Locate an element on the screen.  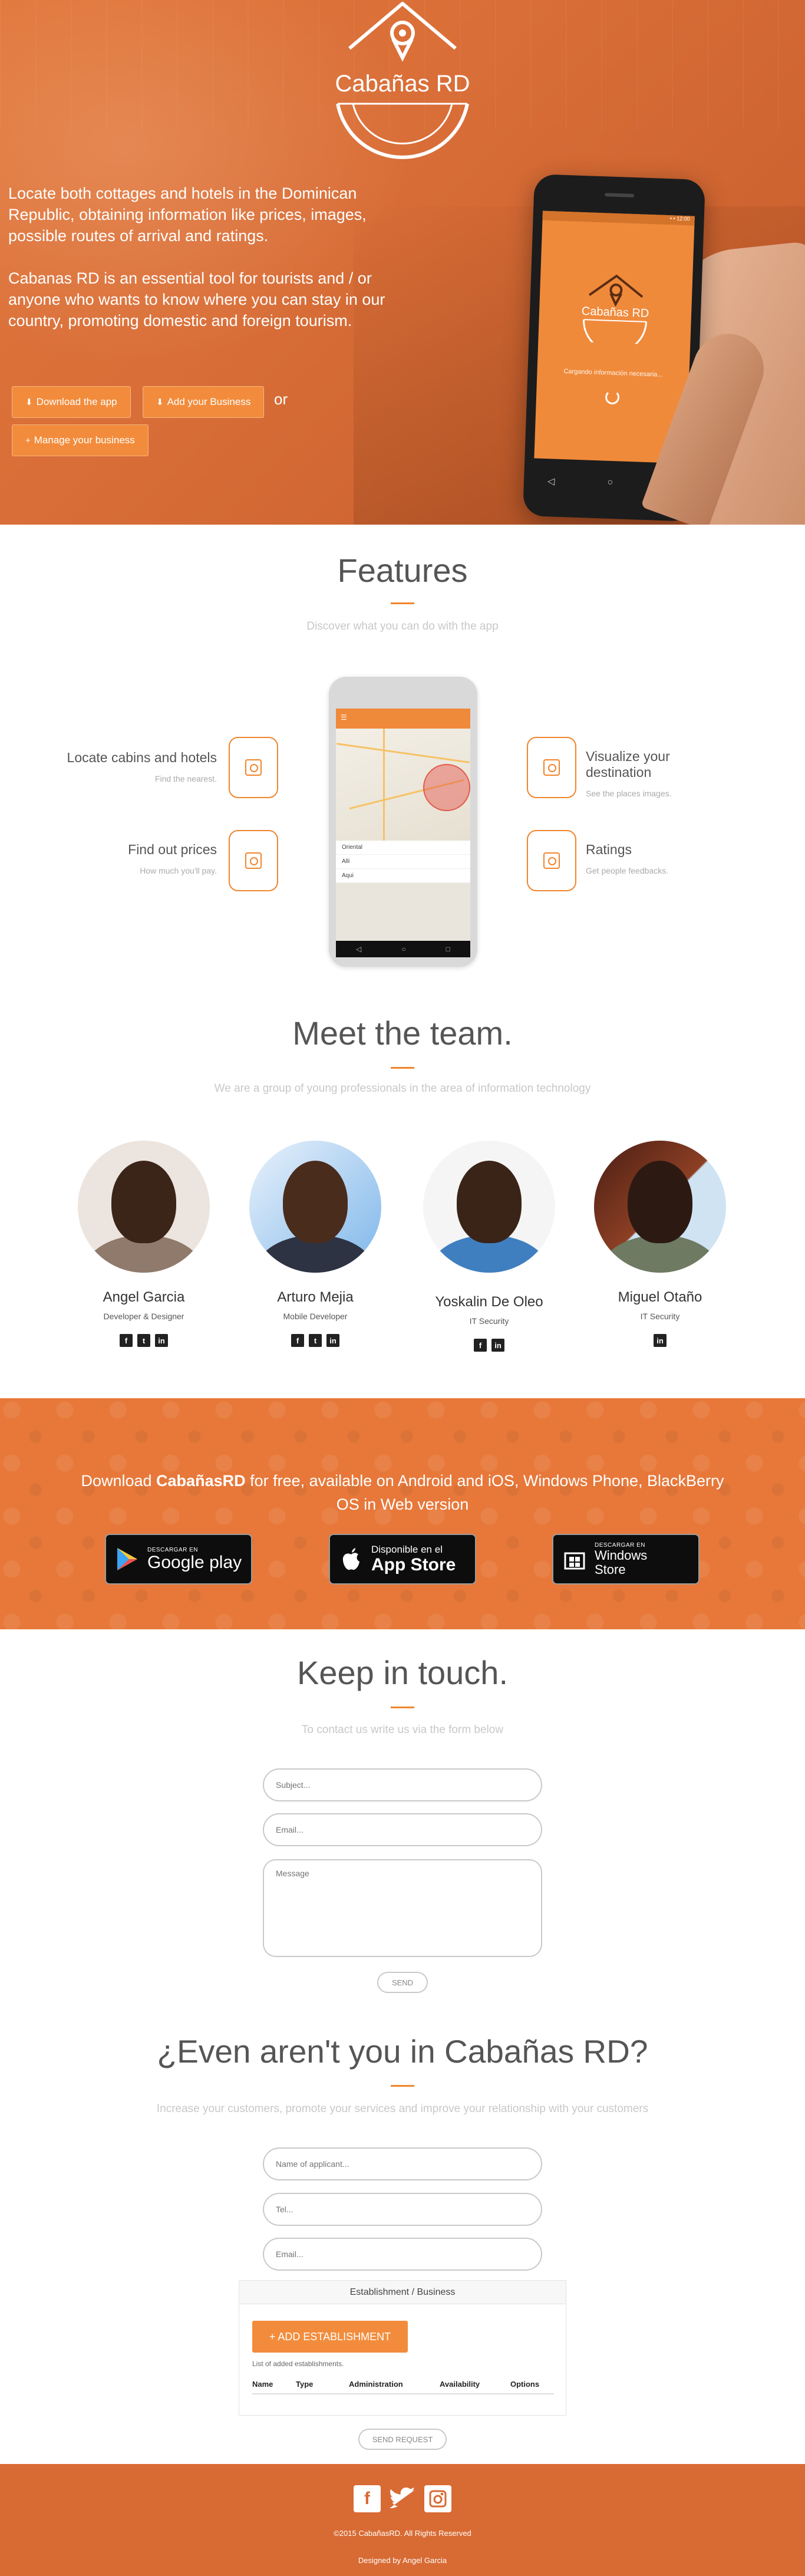
send-request-button: SEND REQUEST is located at coordinates (402, 2439).